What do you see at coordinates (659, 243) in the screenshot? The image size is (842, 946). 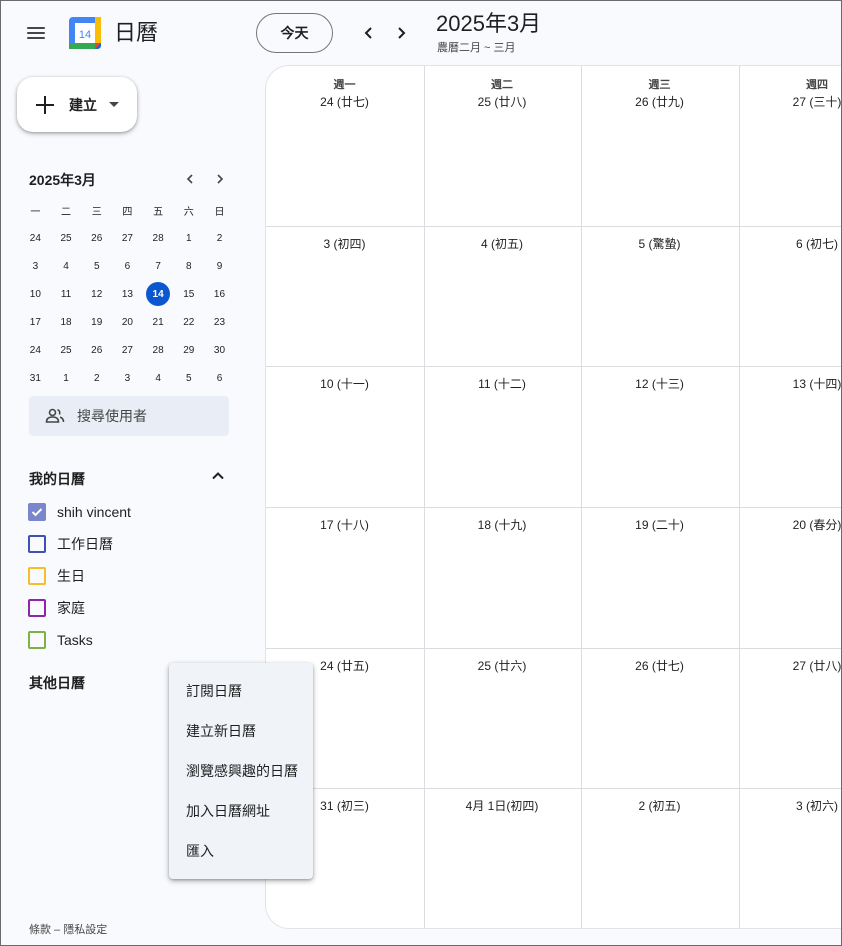 I see `day-cell-date: 5 (驚蟄)` at bounding box center [659, 243].